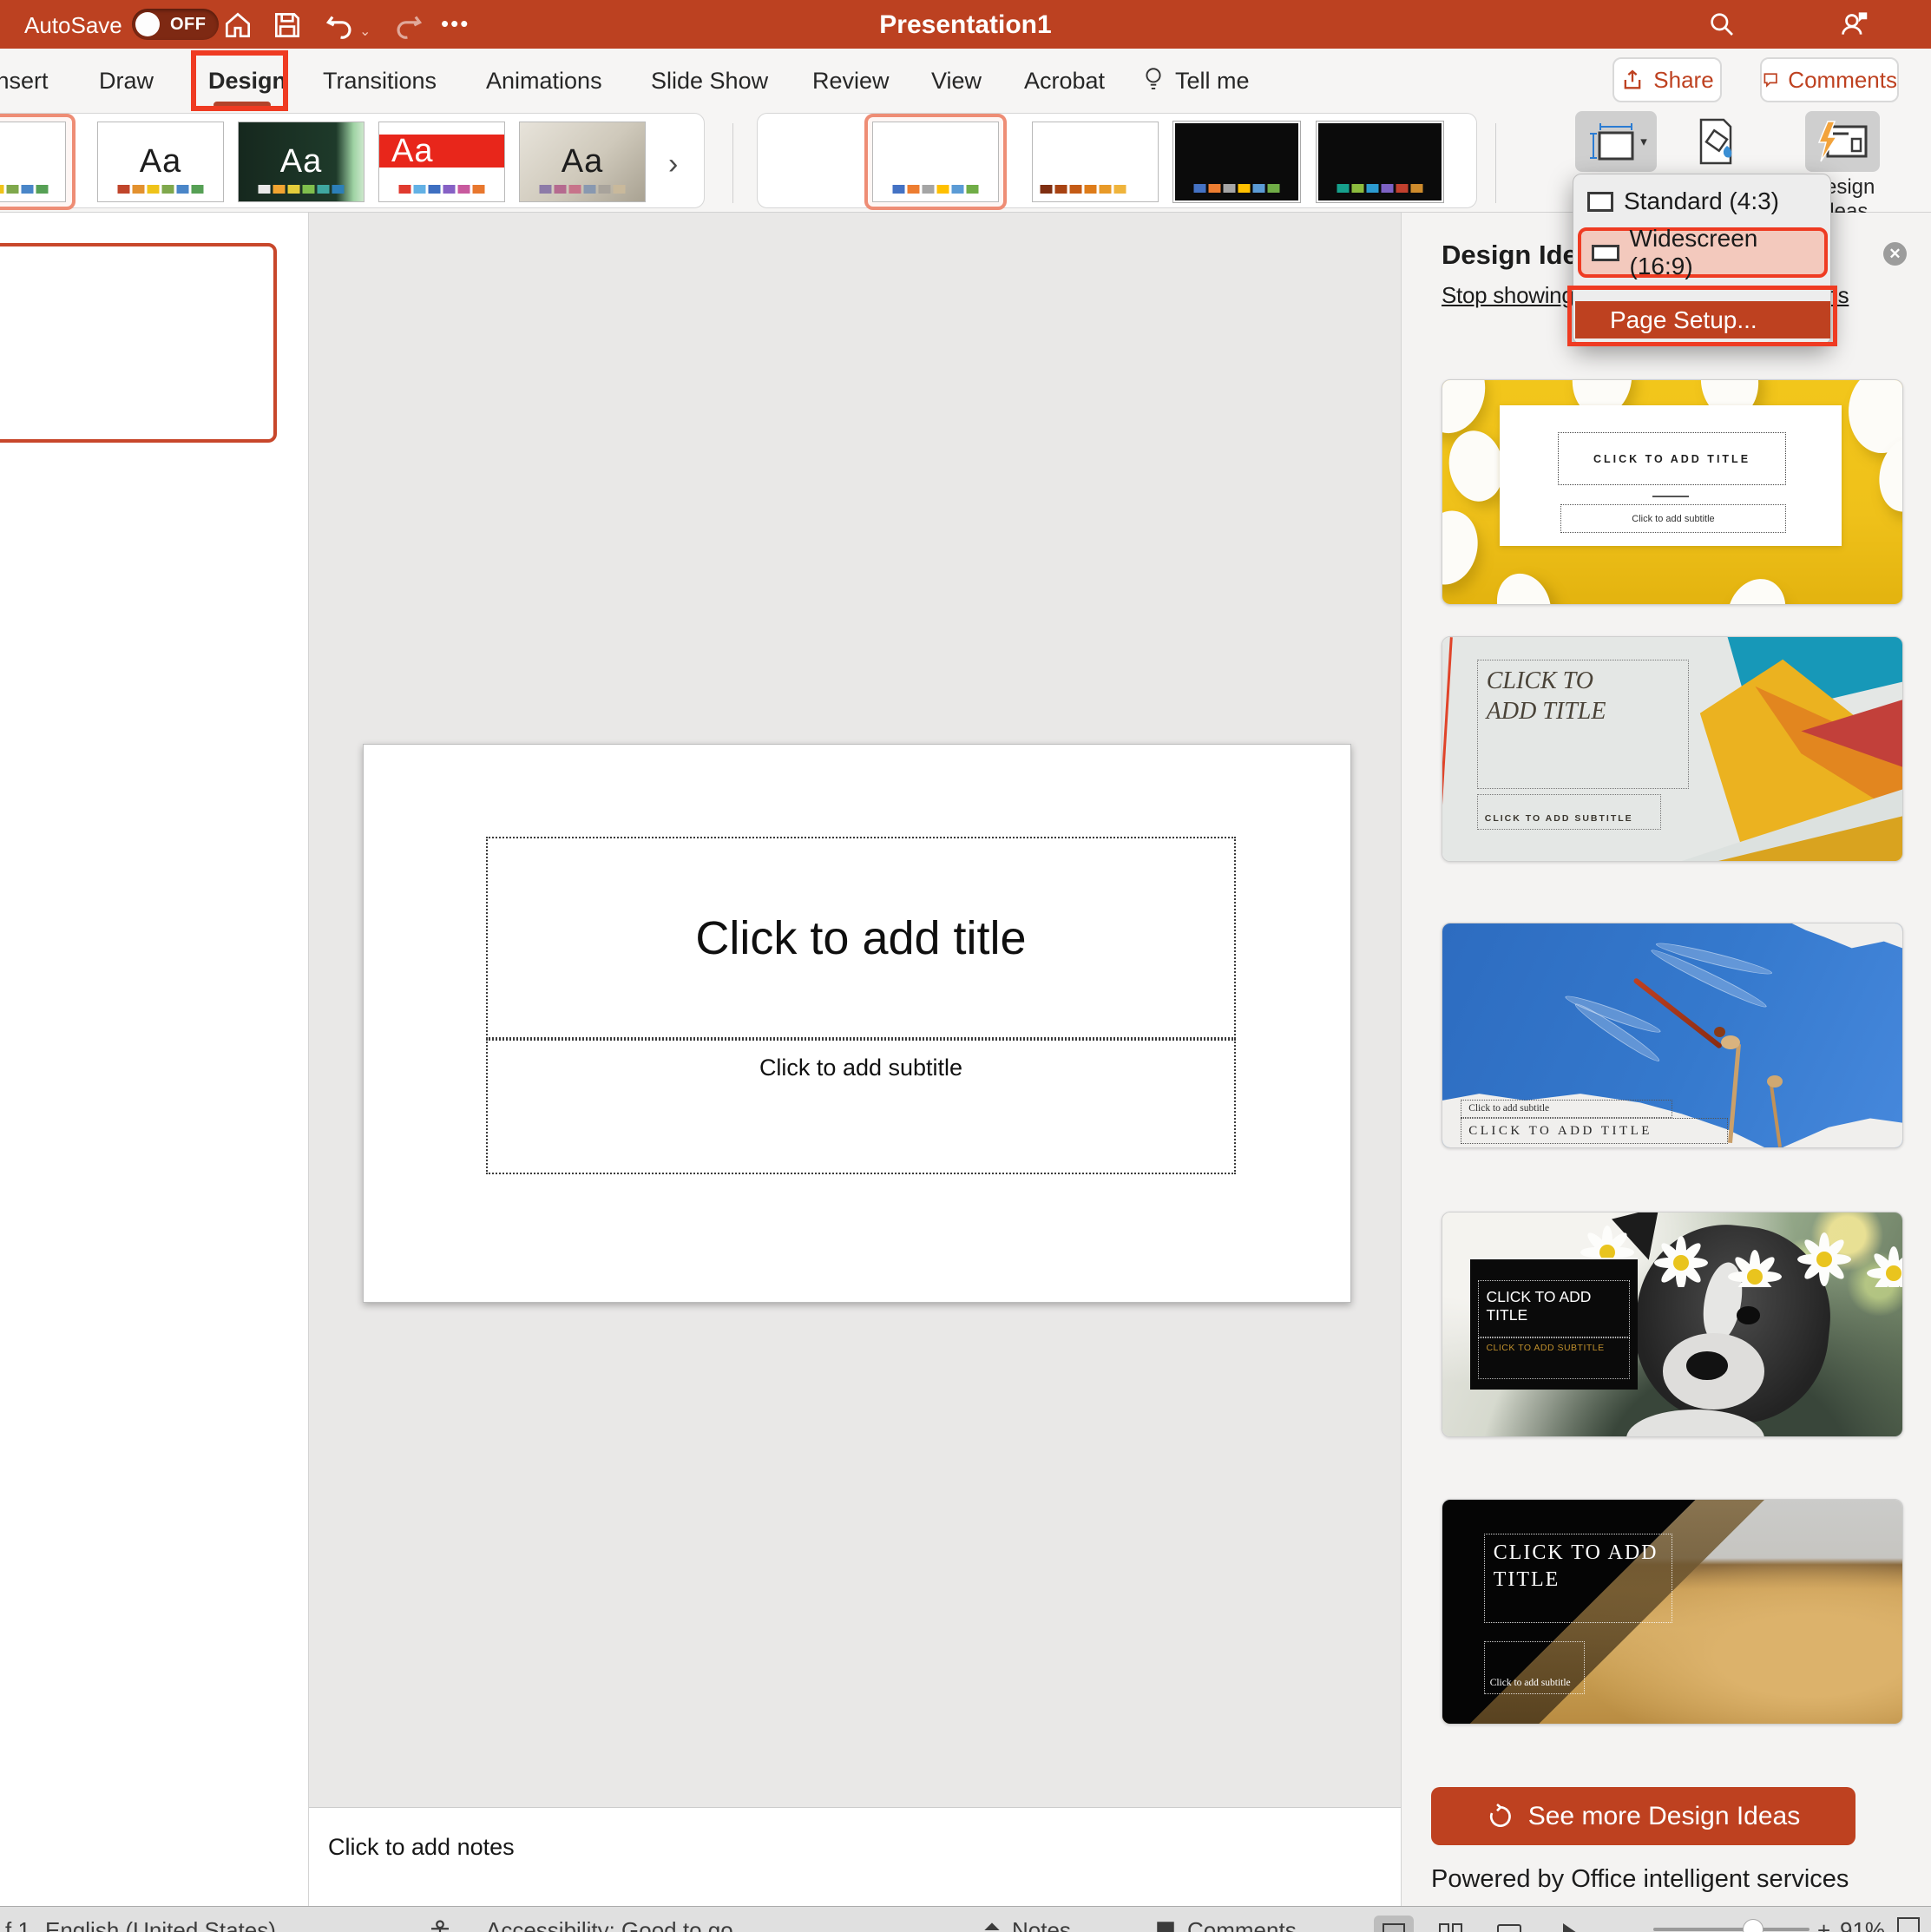 Image resolution: width=1931 pixels, height=1932 pixels. I want to click on design-idea-thumbnail-geometric: CLICK TO ADD TITLE CLICK TO ADD SUBTITLE, so click(1673, 749).